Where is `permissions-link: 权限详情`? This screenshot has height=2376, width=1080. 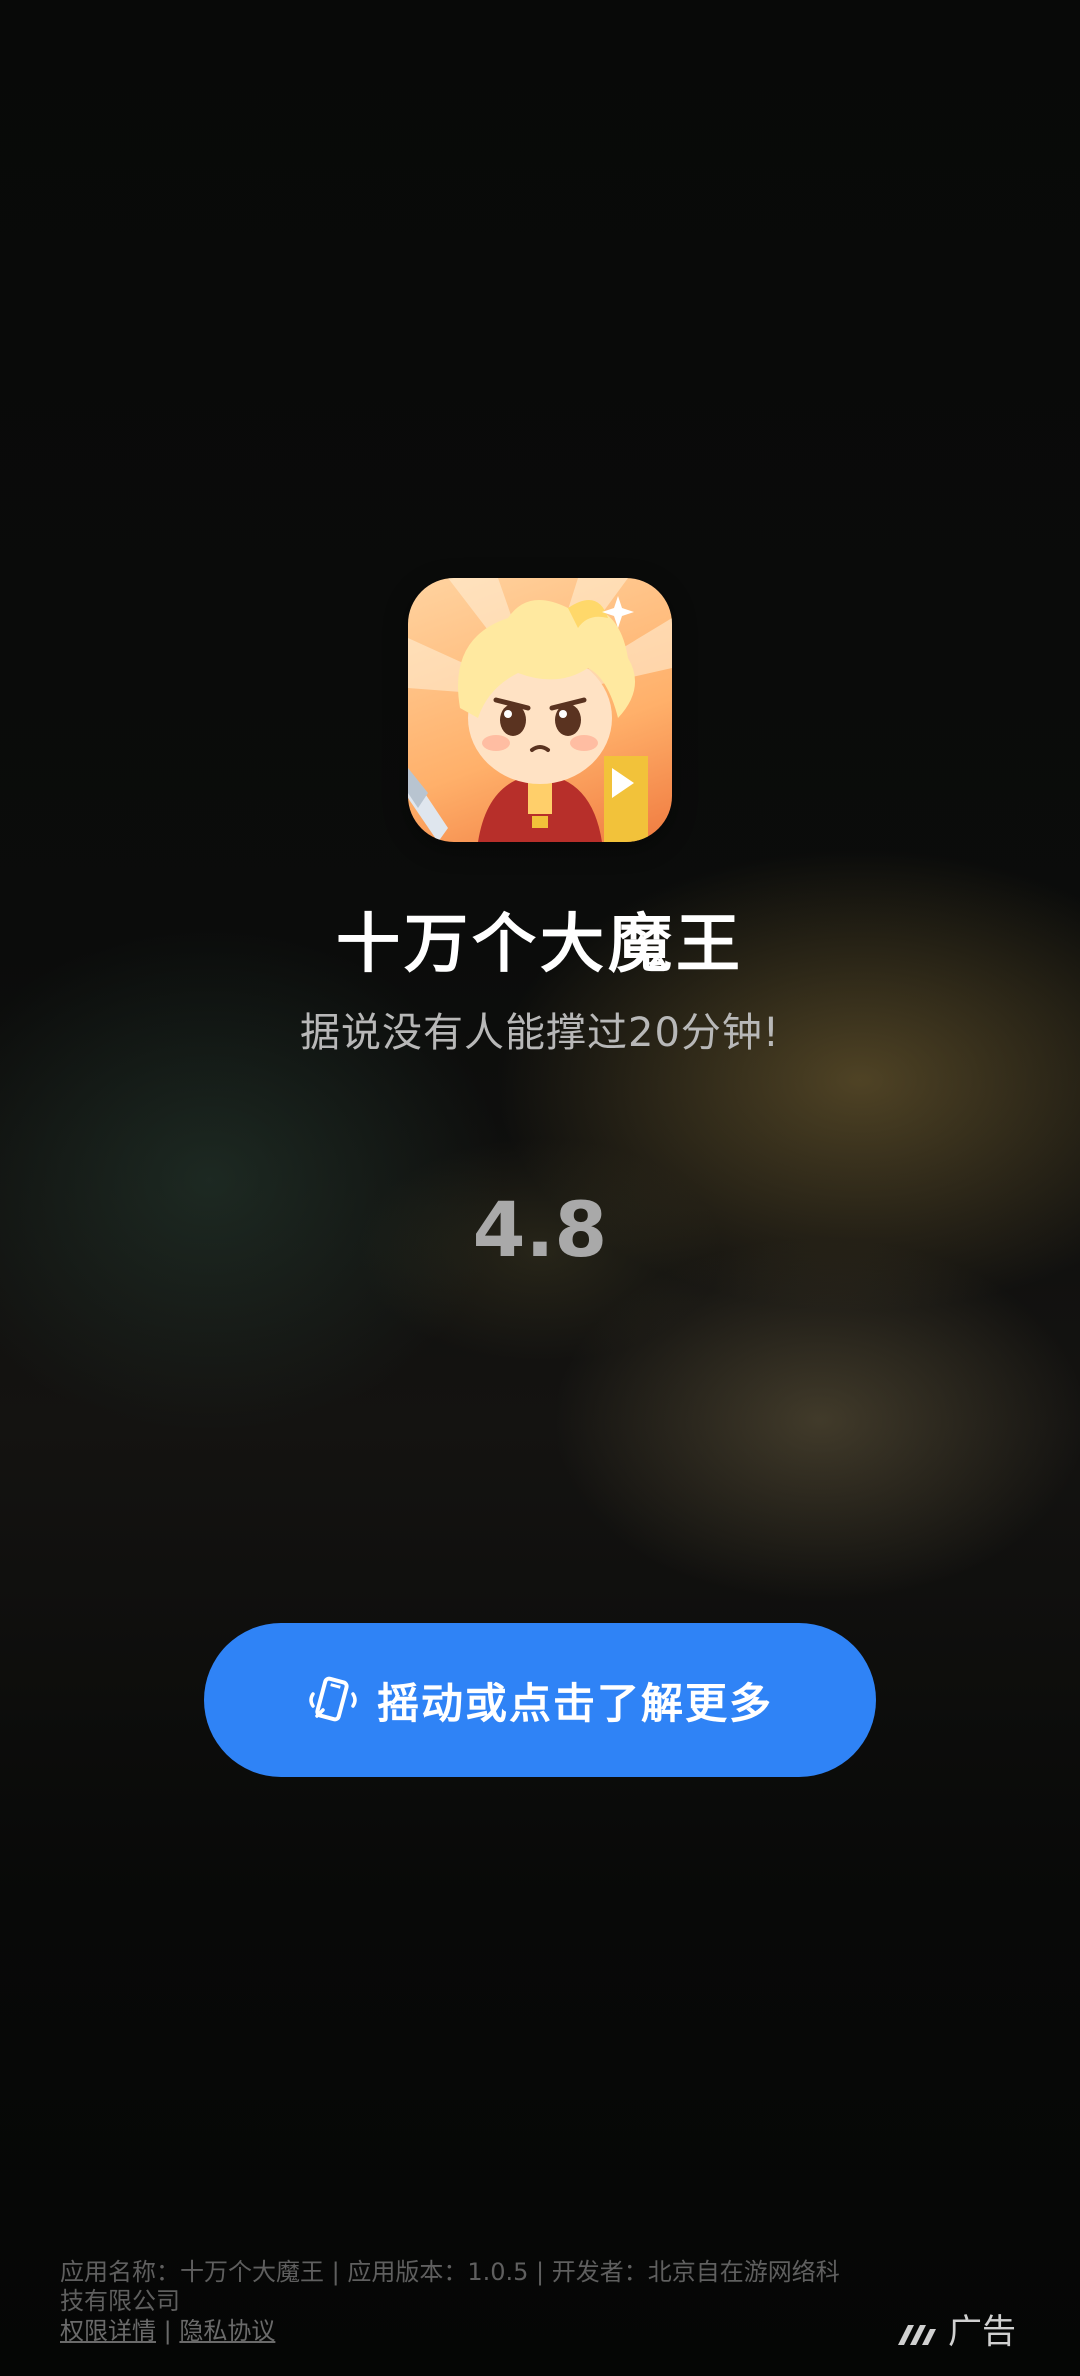
permissions-link: 权限详情 is located at coordinates (108, 2331).